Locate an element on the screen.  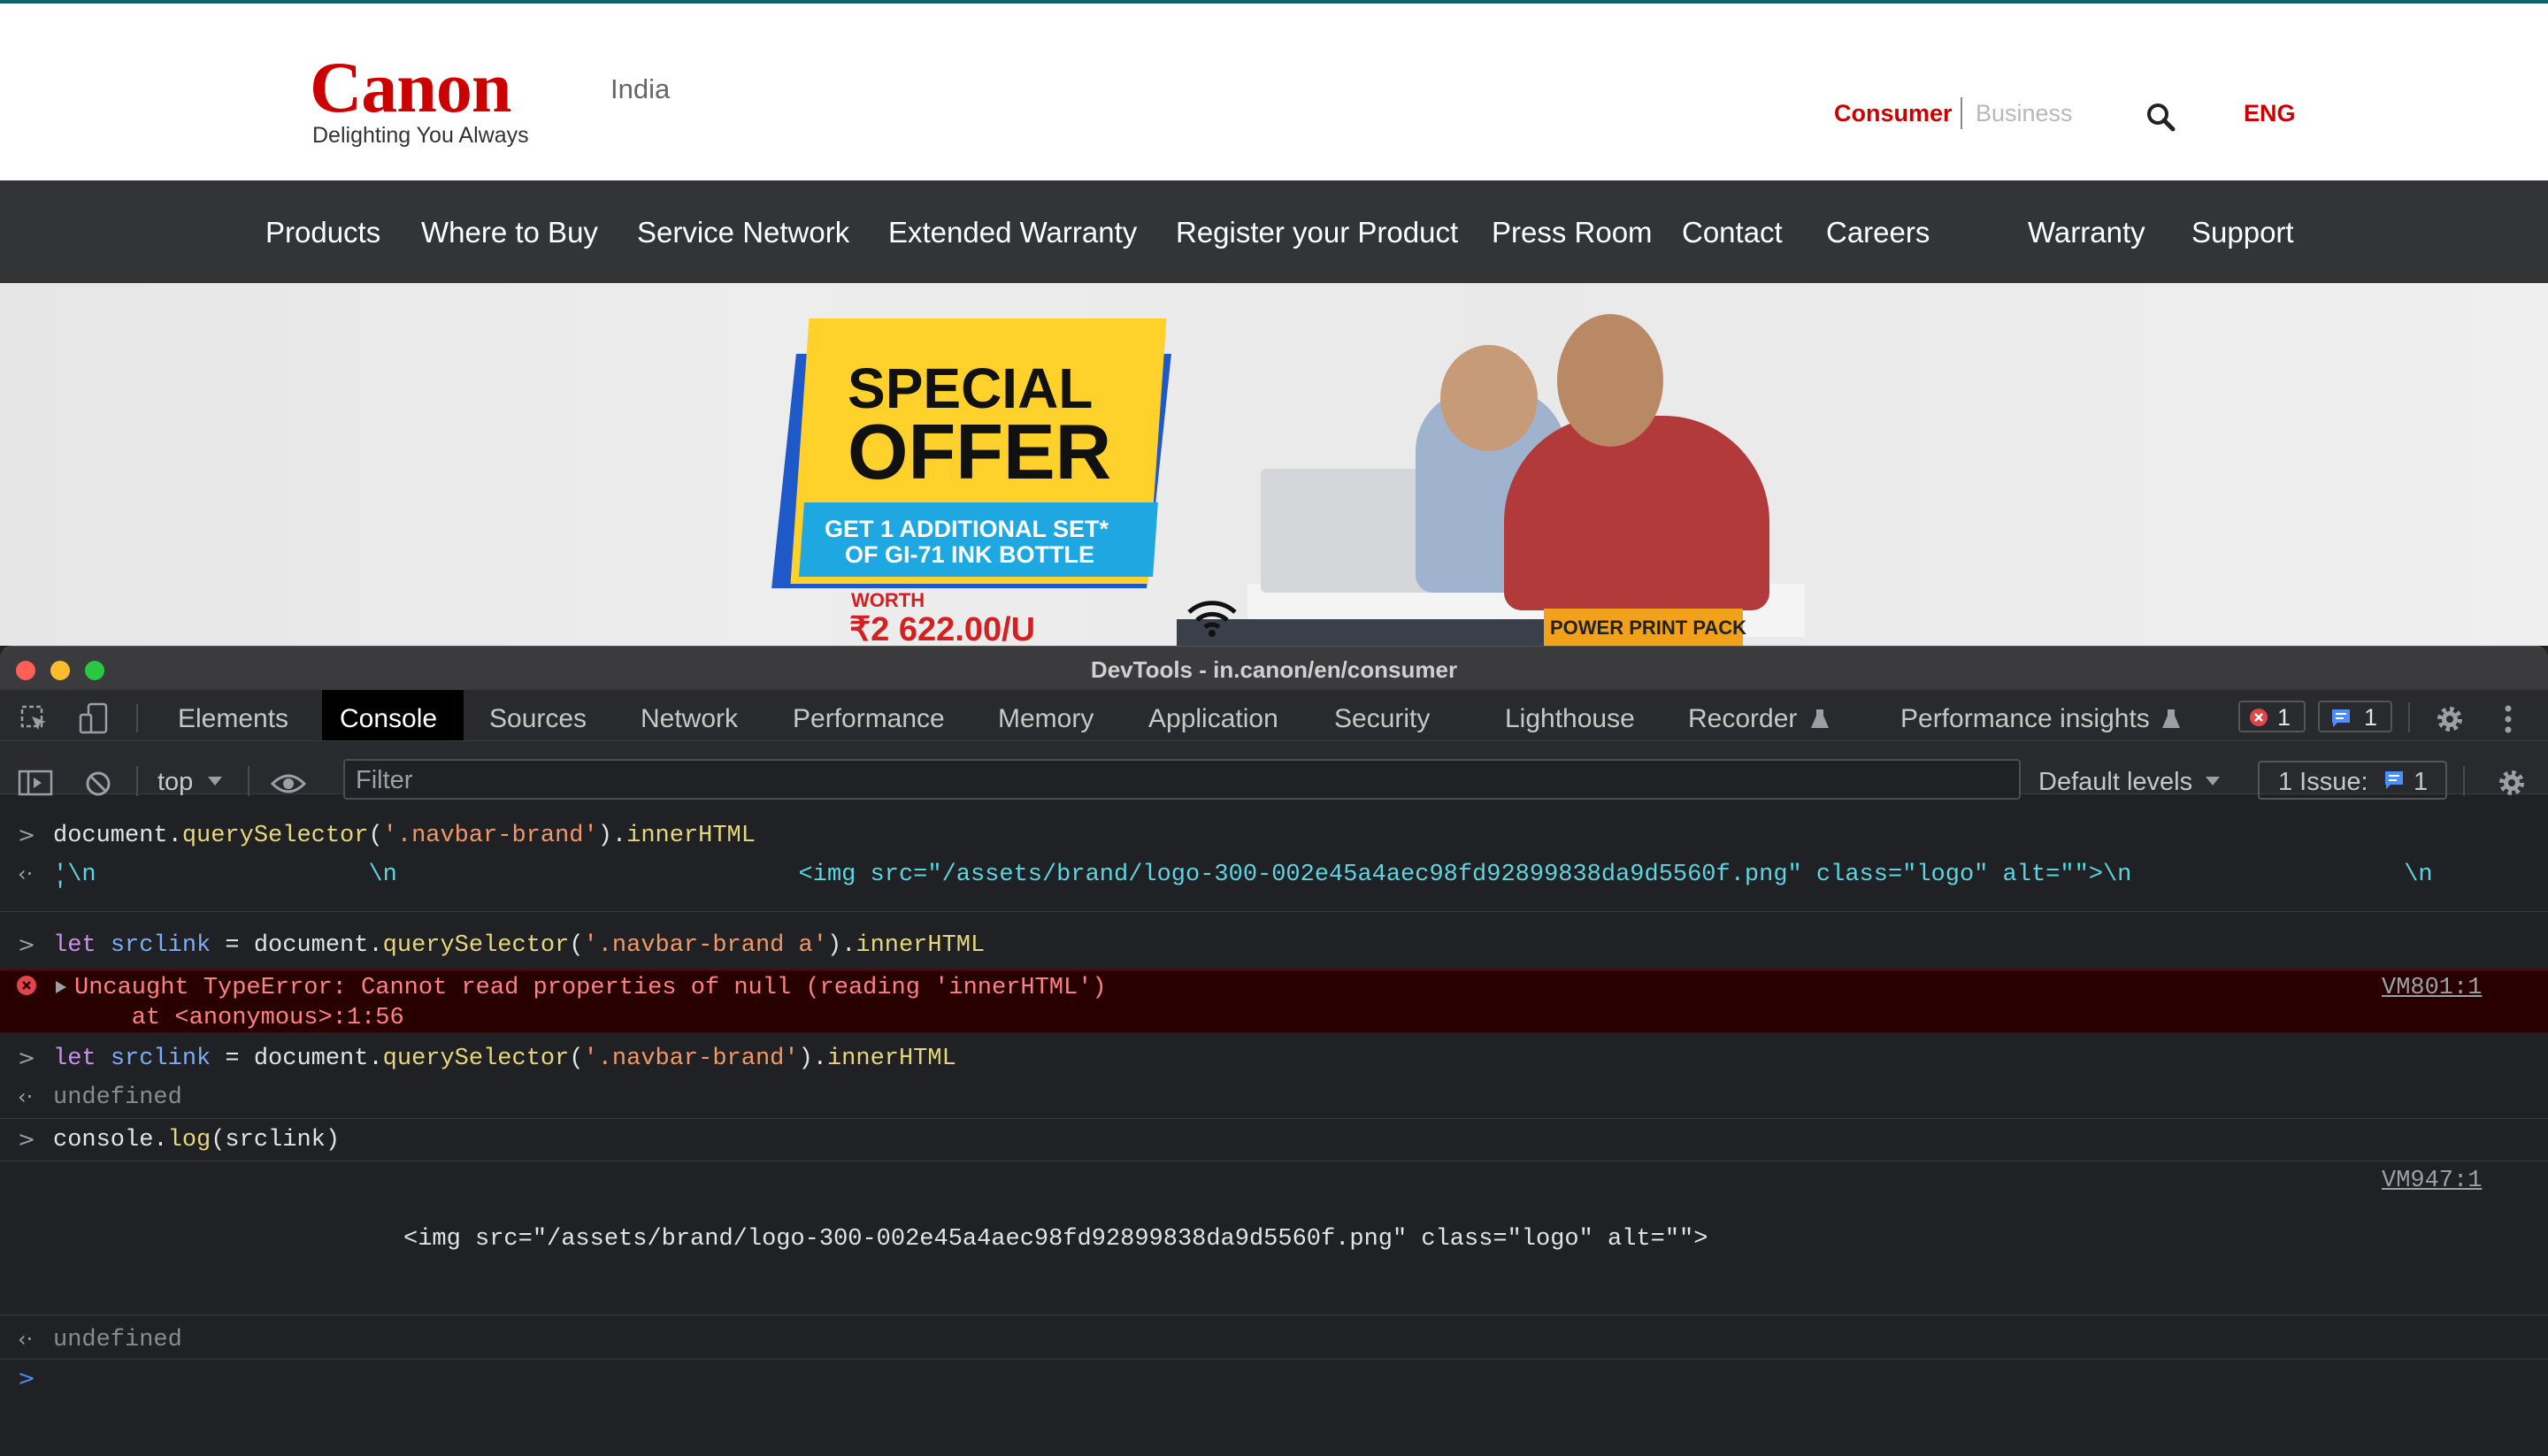
nav-where-to-buy: Where to Buy is located at coordinates (510, 232).